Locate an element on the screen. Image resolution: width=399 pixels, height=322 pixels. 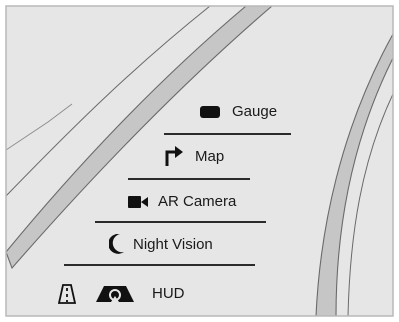
crescent-moon-icon is located at coordinates (116, 246).